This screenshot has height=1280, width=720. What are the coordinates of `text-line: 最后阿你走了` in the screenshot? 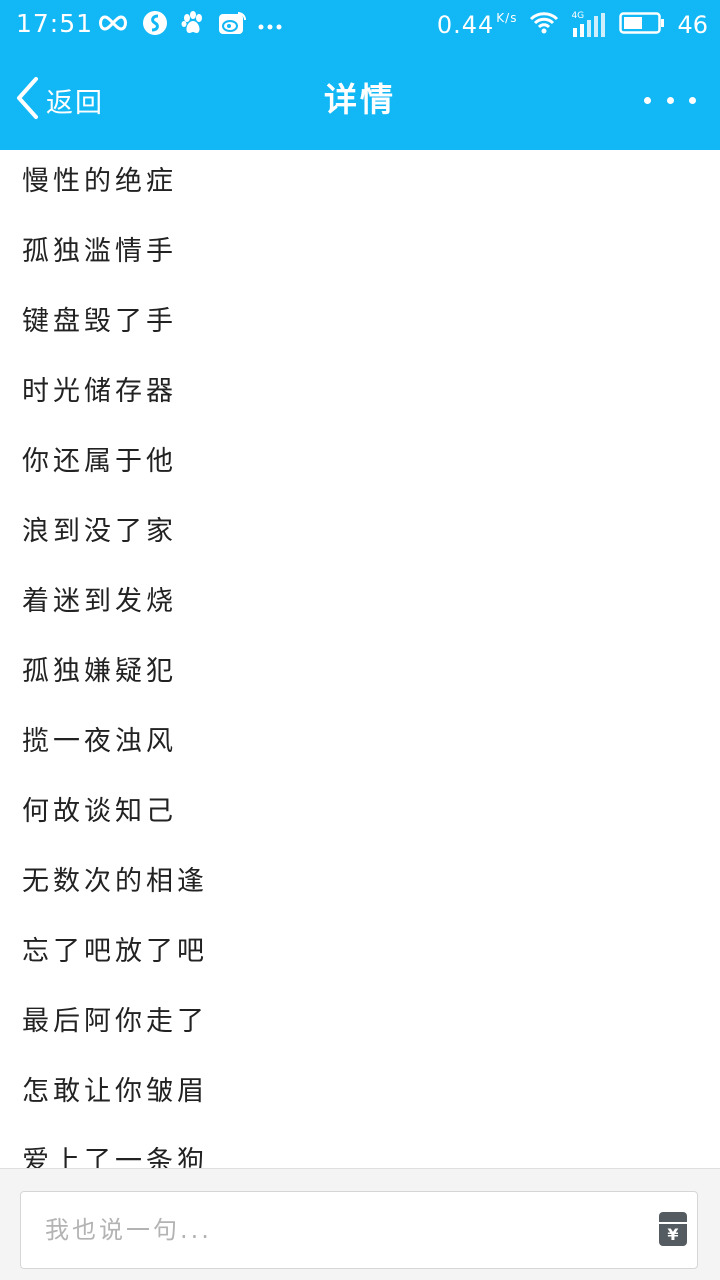 It's located at (115, 1021).